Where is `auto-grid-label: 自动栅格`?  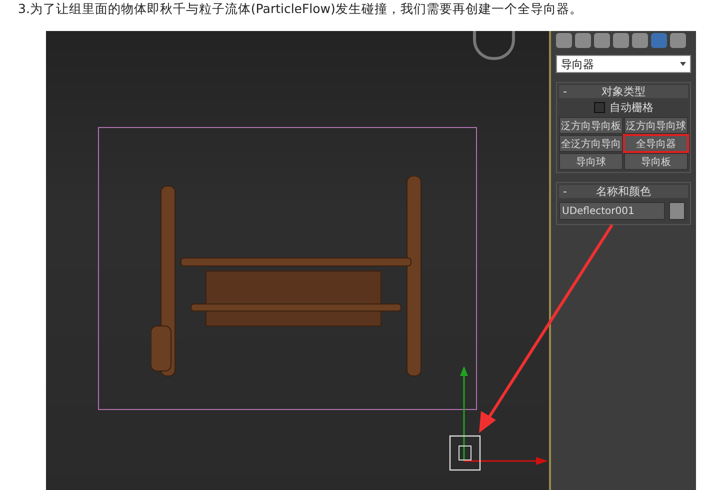
auto-grid-label: 自动栅格 is located at coordinates (632, 107).